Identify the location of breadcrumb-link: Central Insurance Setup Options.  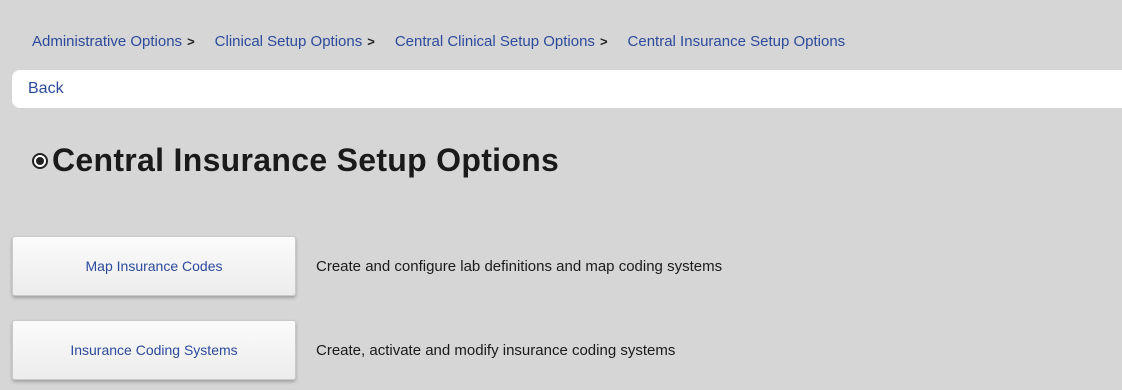
(737, 41).